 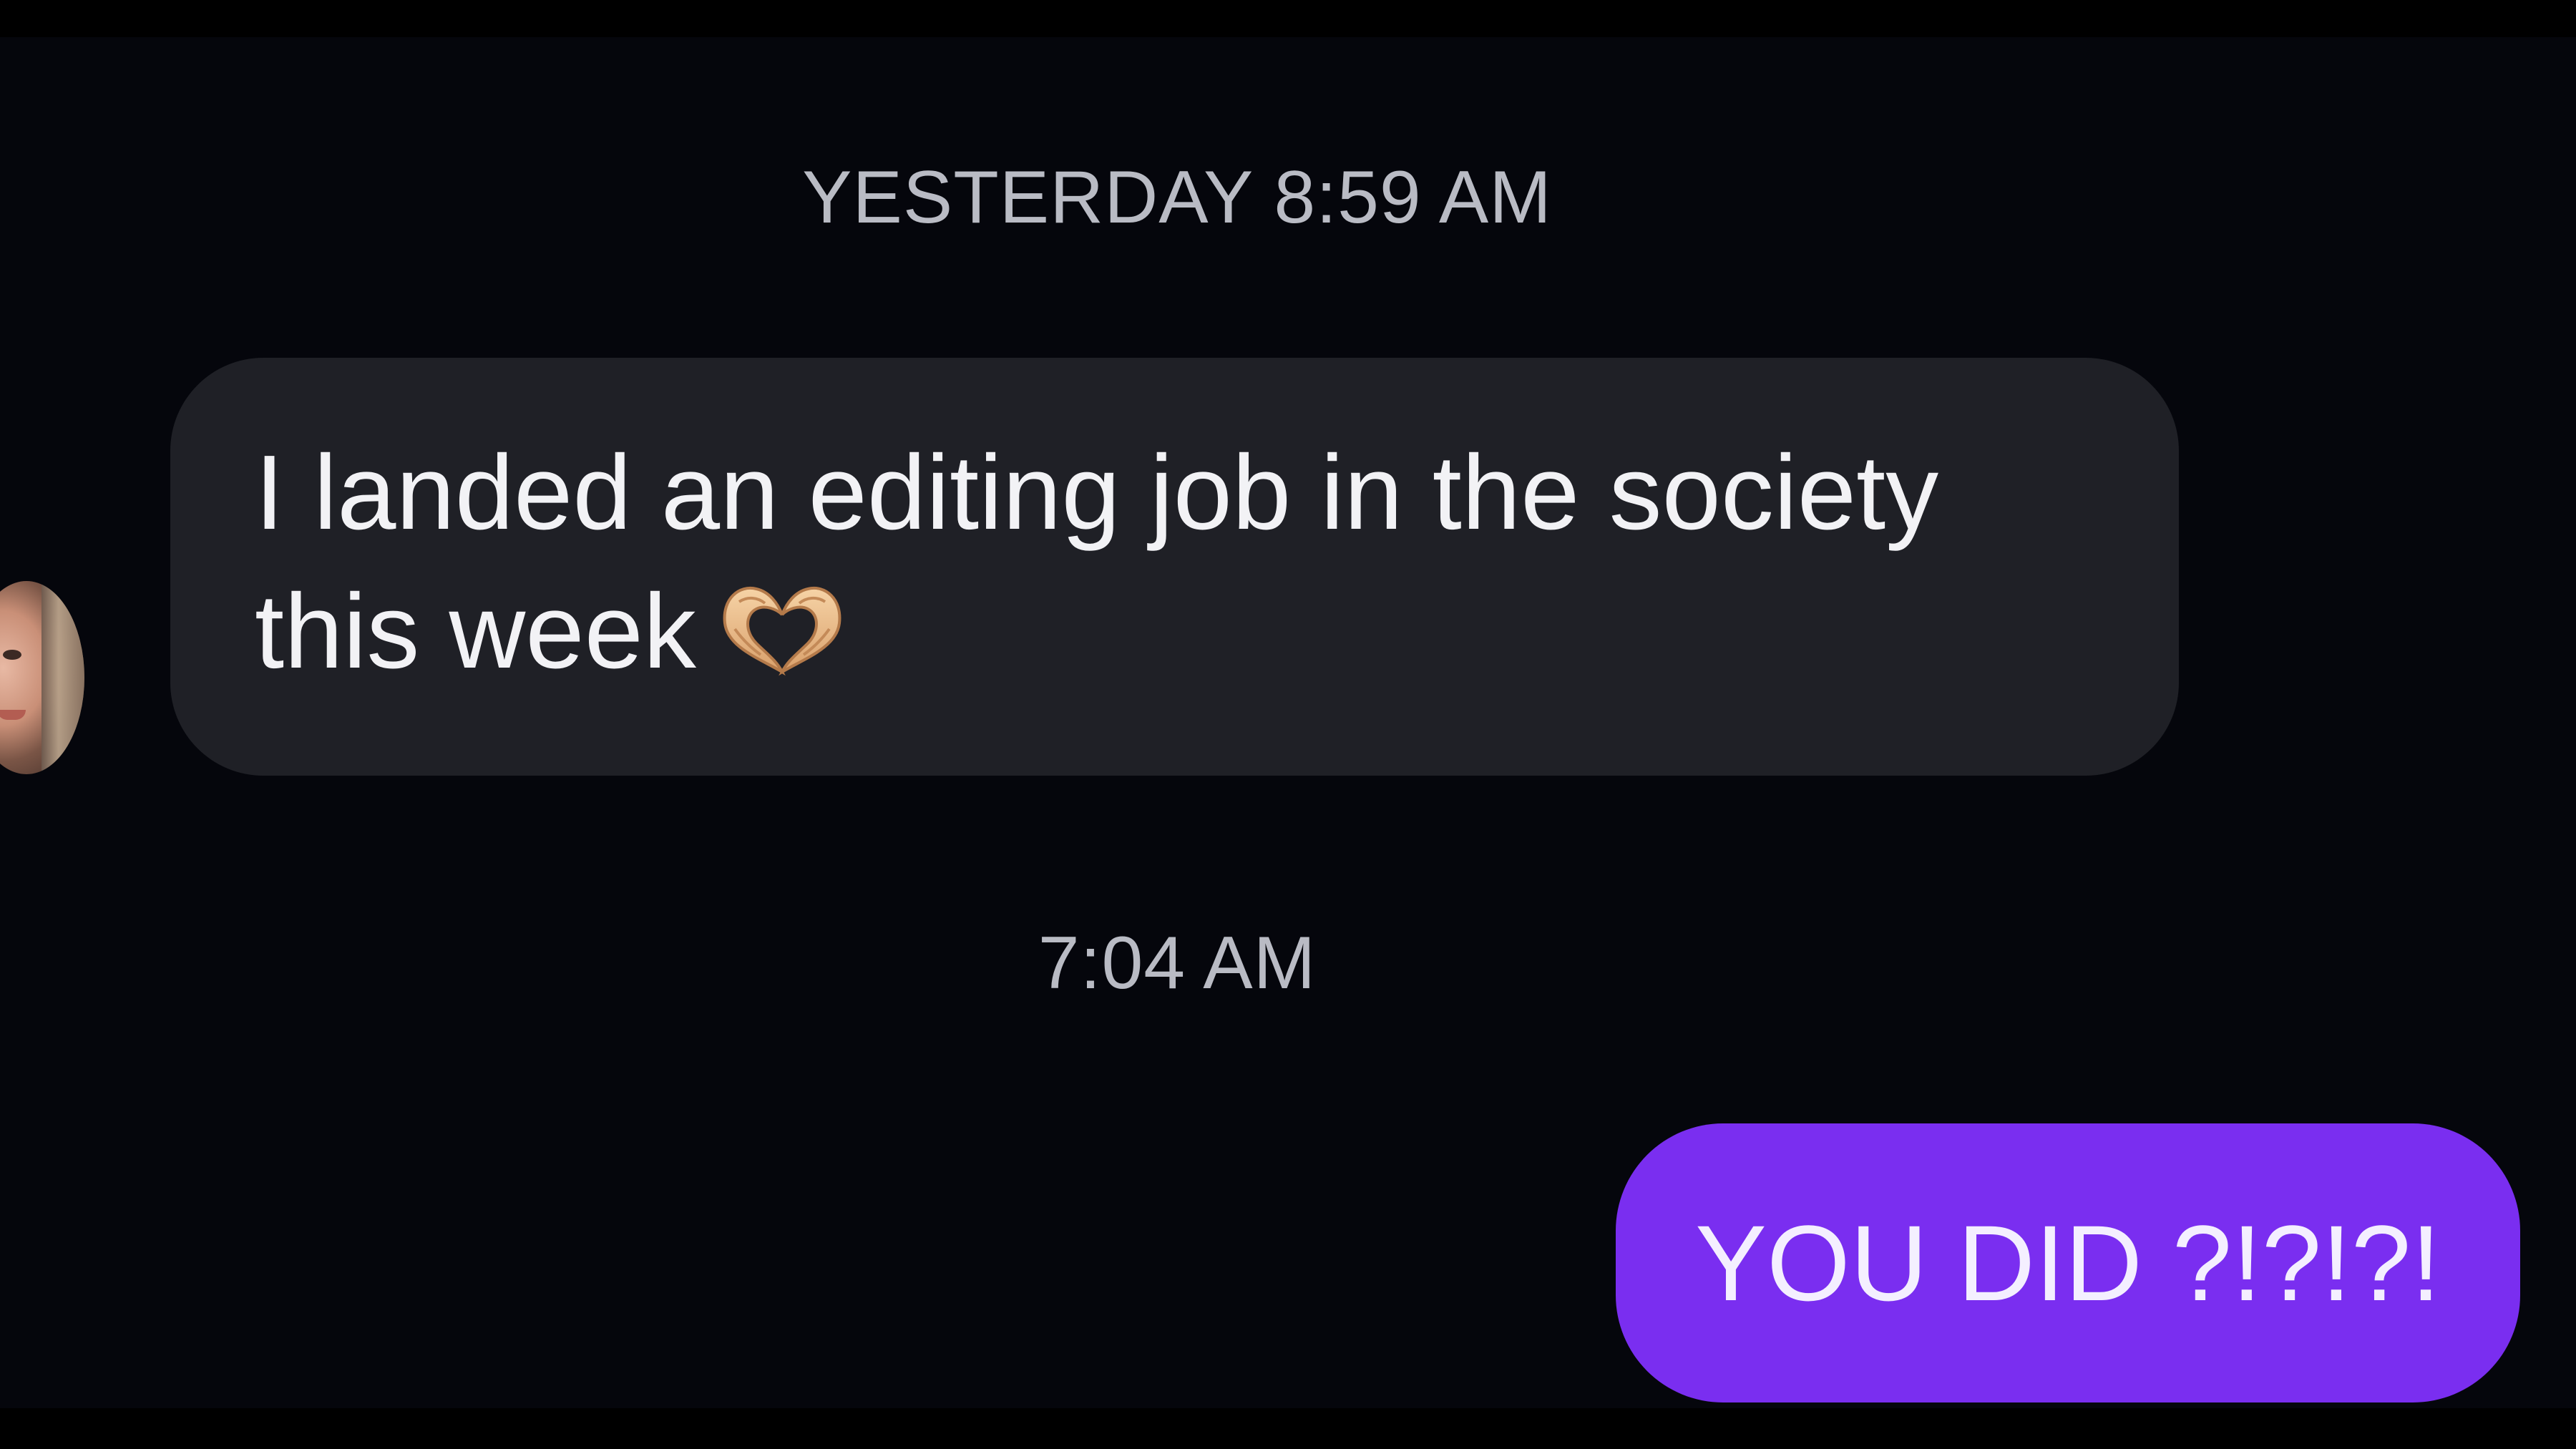 What do you see at coordinates (13, 715) in the screenshot?
I see `avatar-mouth` at bounding box center [13, 715].